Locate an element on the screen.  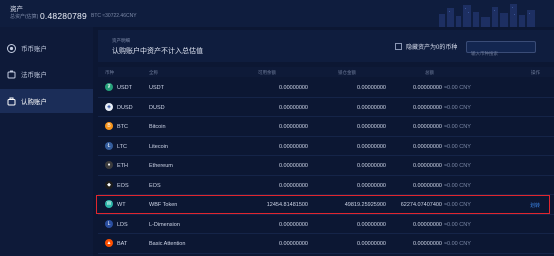
total-assets-value: 0.48280789 is located at coordinates (63, 15).